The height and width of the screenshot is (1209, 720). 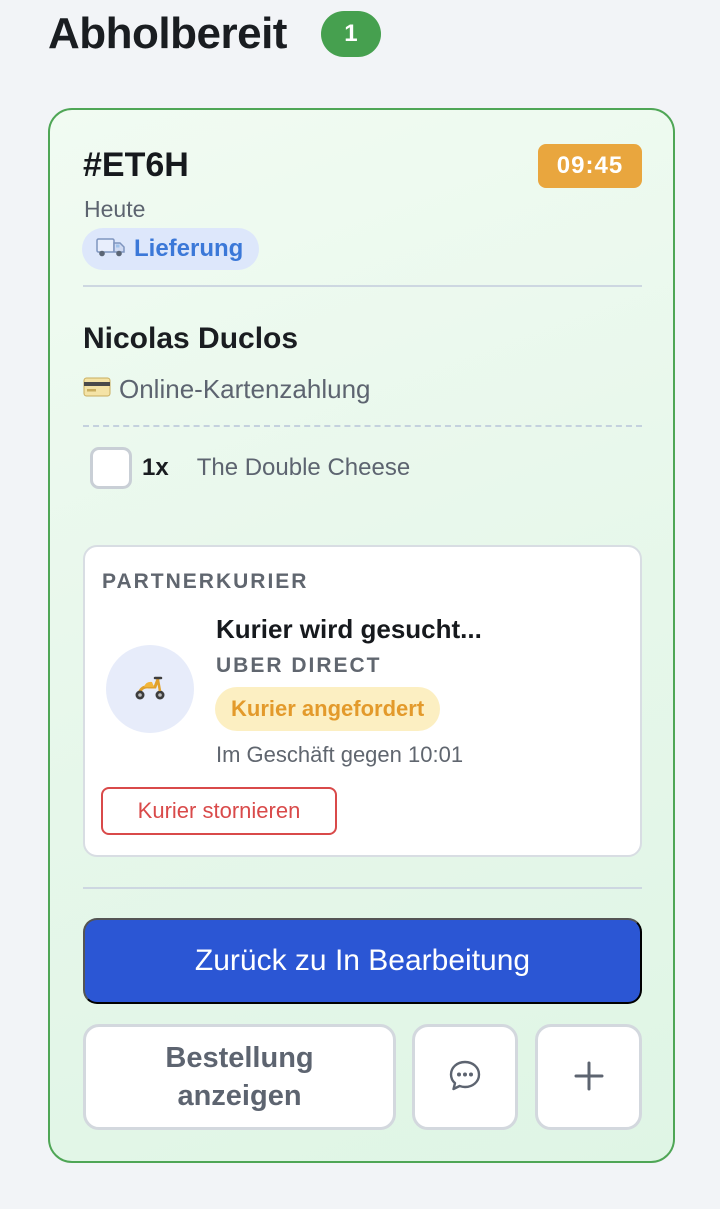 What do you see at coordinates (328, 709) in the screenshot?
I see `courier-status-badge: Kurier angefordert` at bounding box center [328, 709].